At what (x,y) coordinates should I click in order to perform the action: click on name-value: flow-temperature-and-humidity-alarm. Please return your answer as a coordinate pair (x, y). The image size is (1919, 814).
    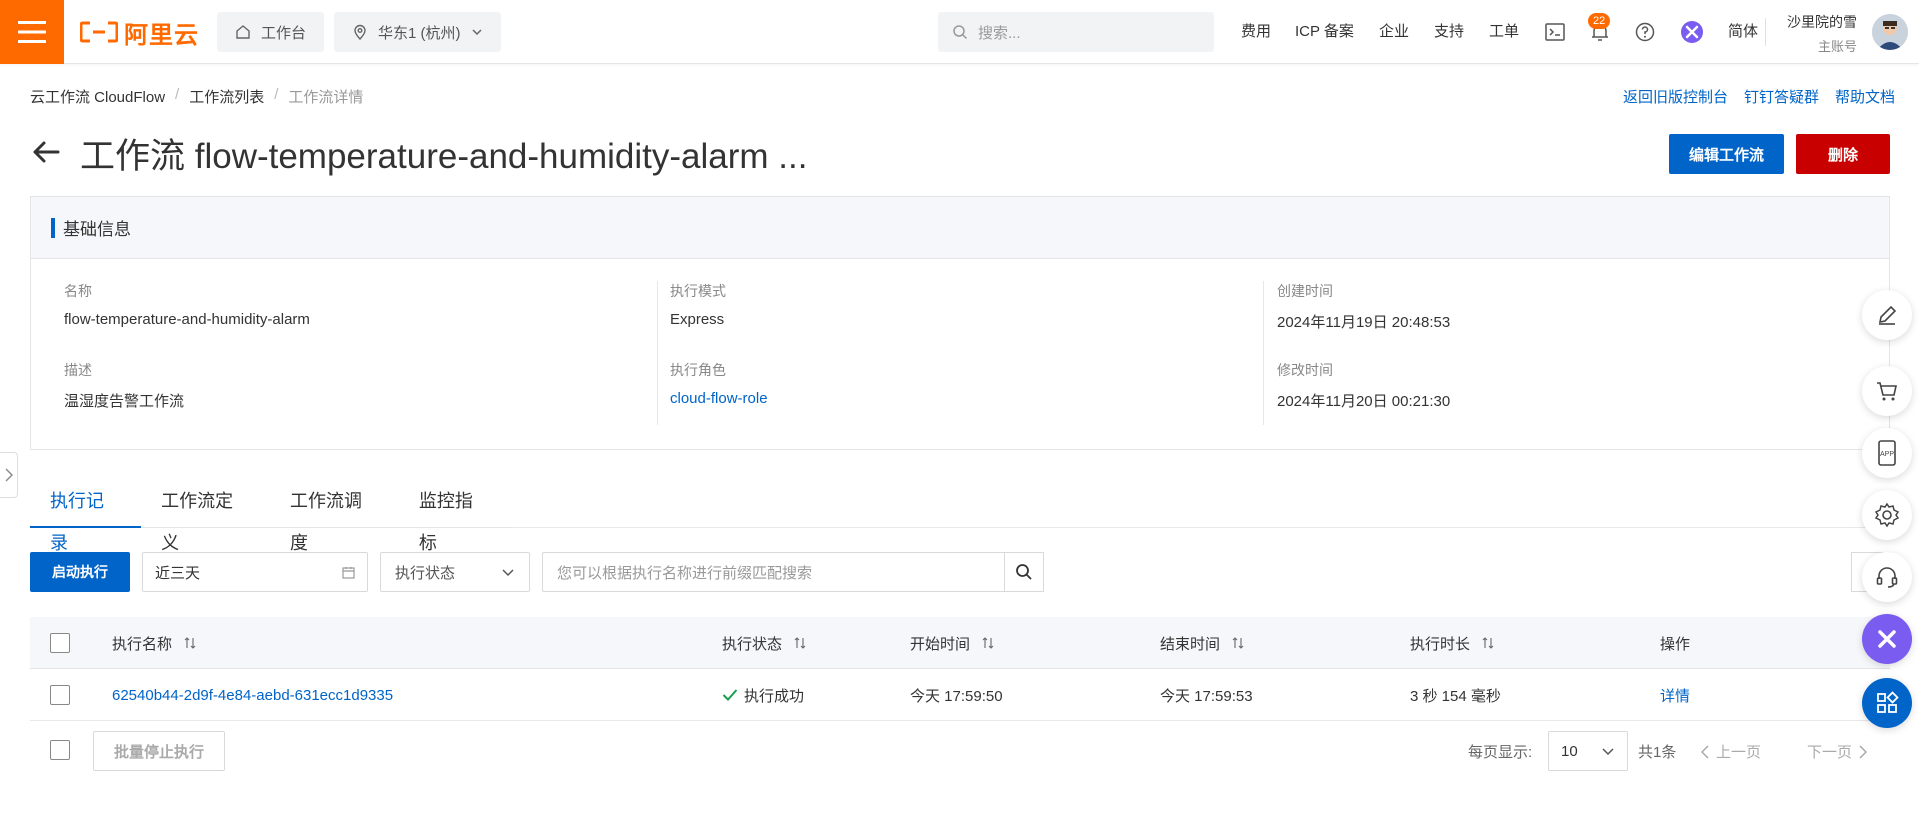
    Looking at the image, I should click on (187, 319).